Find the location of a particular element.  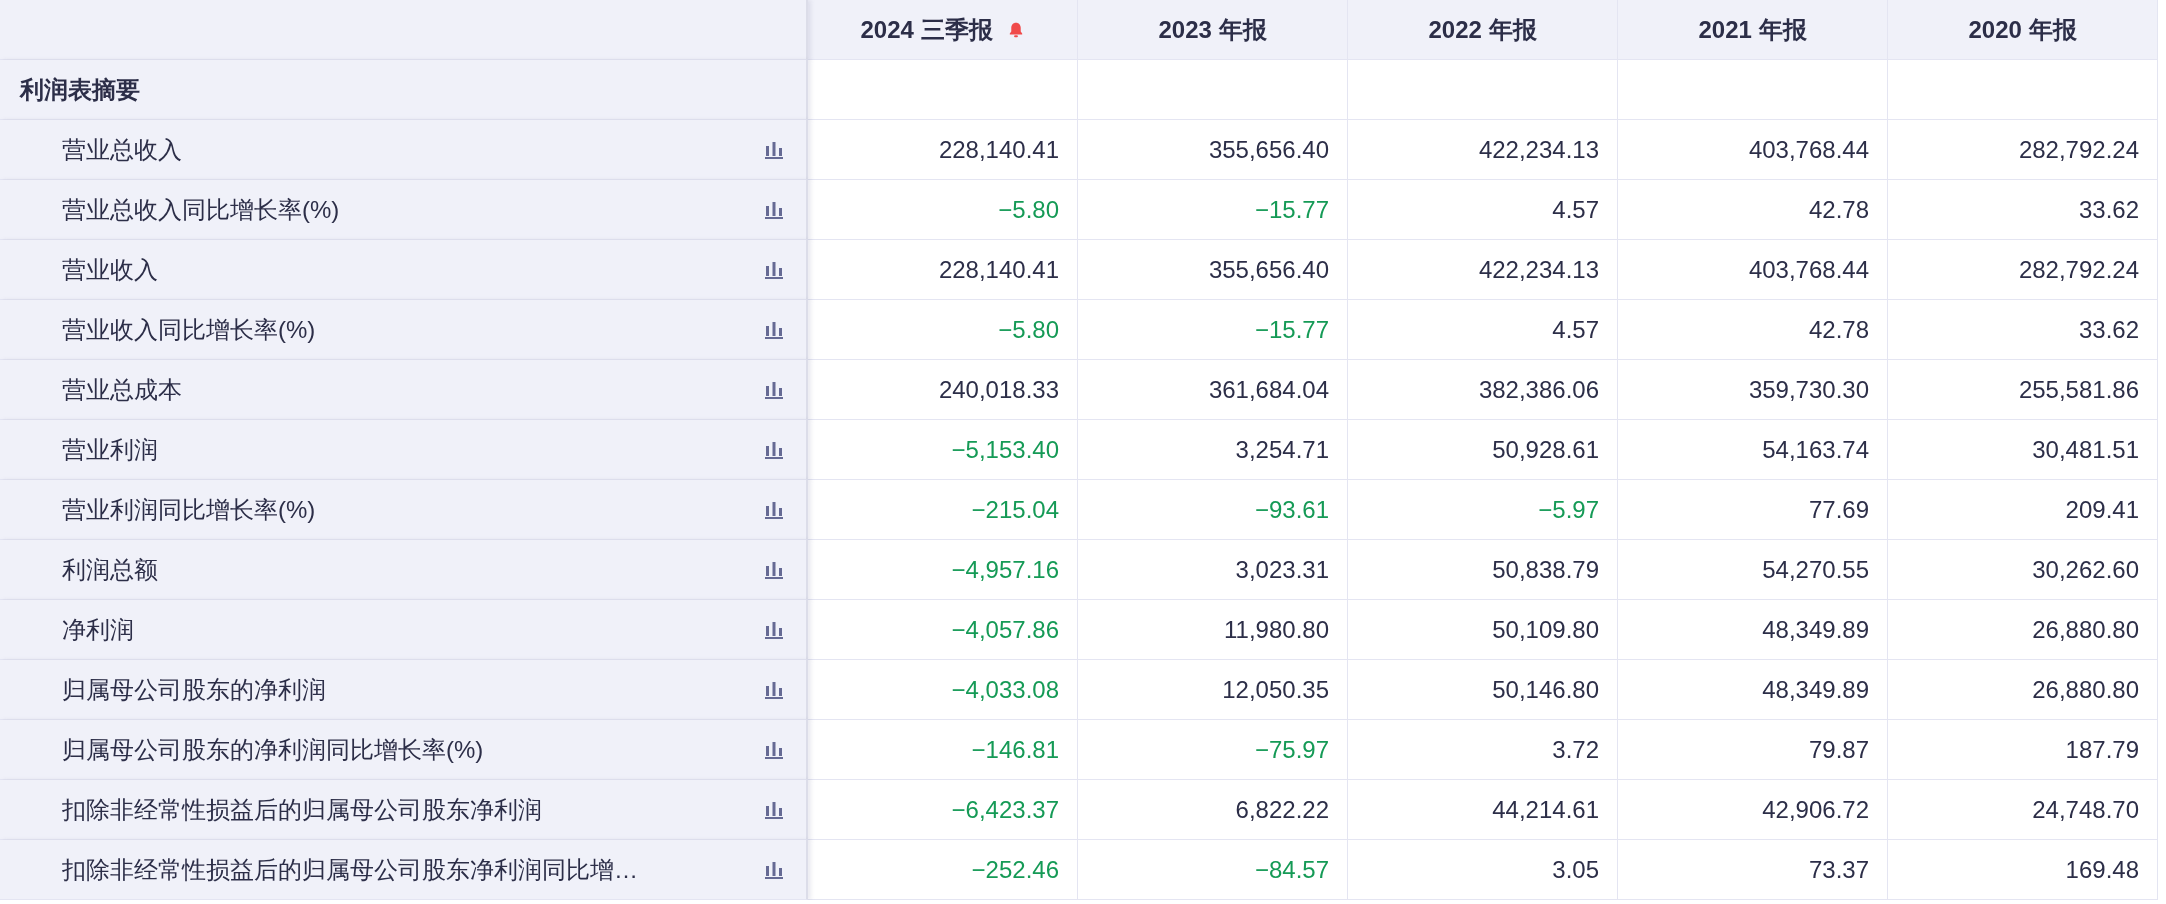

table-cell: −75.97 is located at coordinates (1291, 749).